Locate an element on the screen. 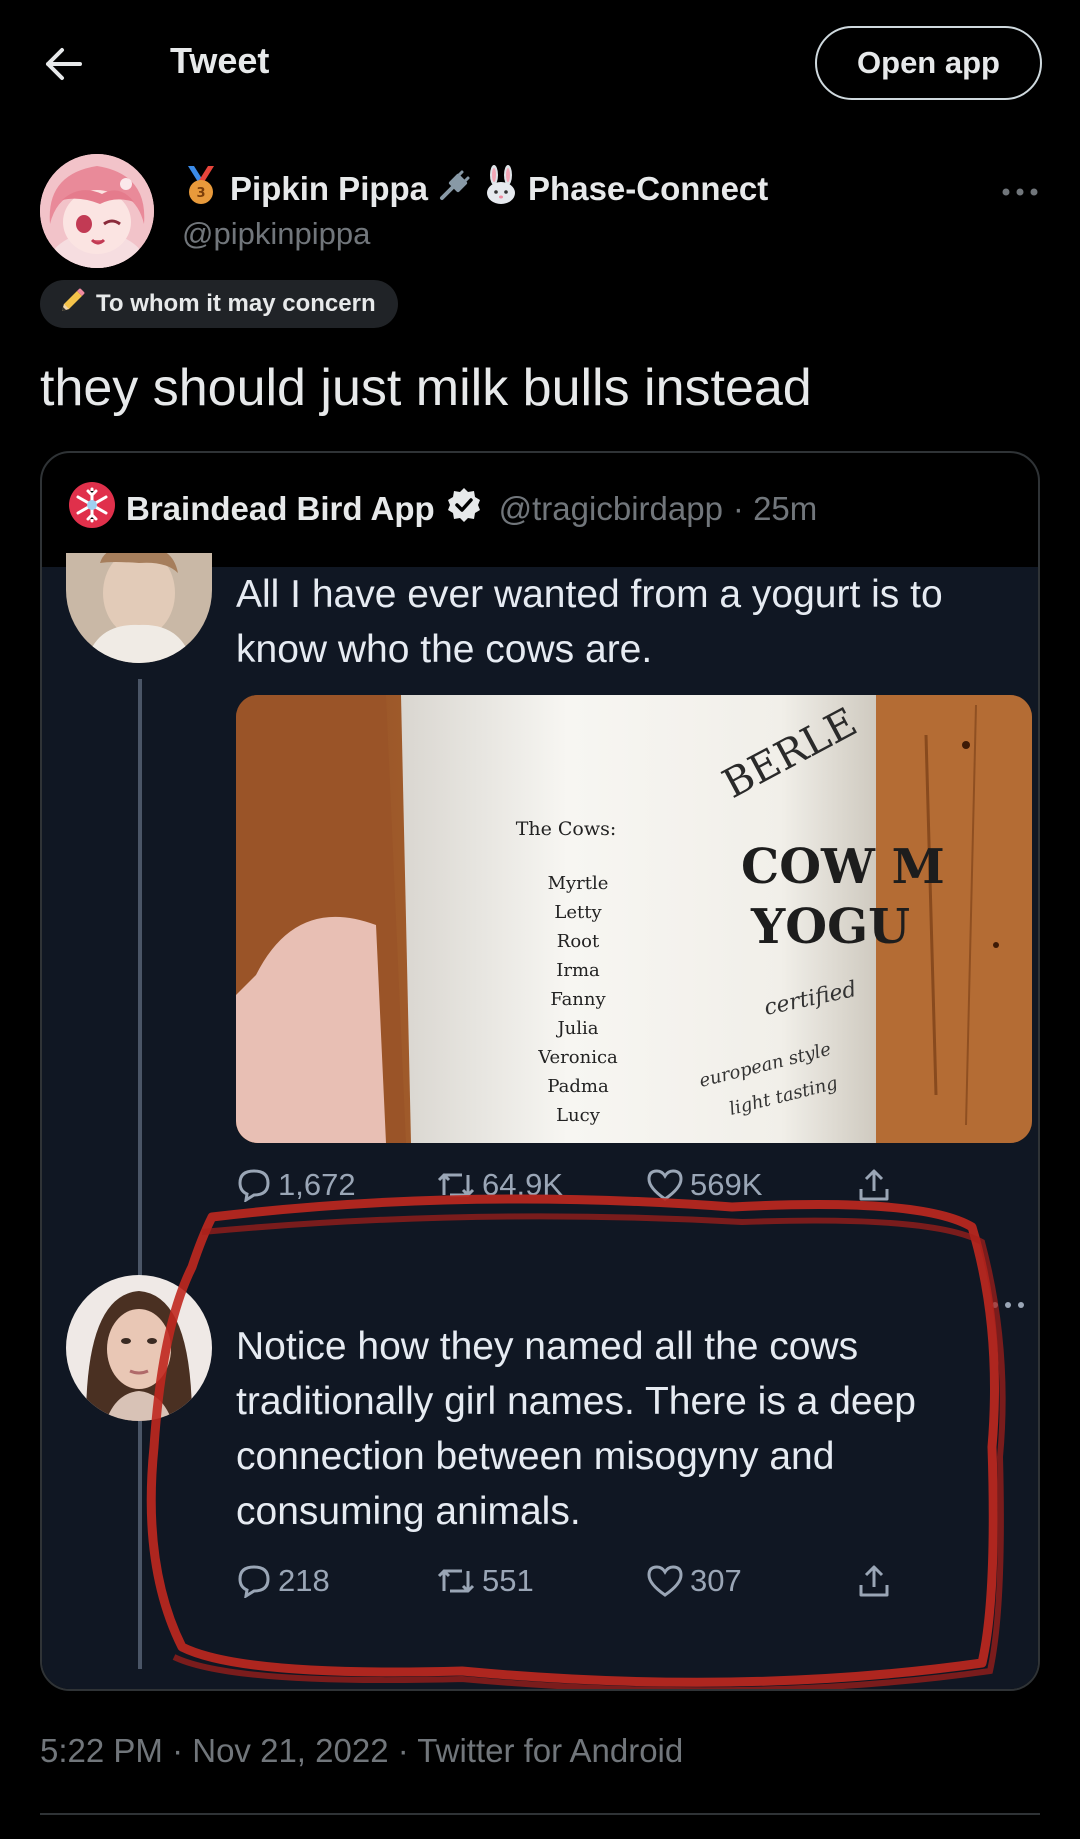  tweet-source: Twitter for Android is located at coordinates (550, 1750).